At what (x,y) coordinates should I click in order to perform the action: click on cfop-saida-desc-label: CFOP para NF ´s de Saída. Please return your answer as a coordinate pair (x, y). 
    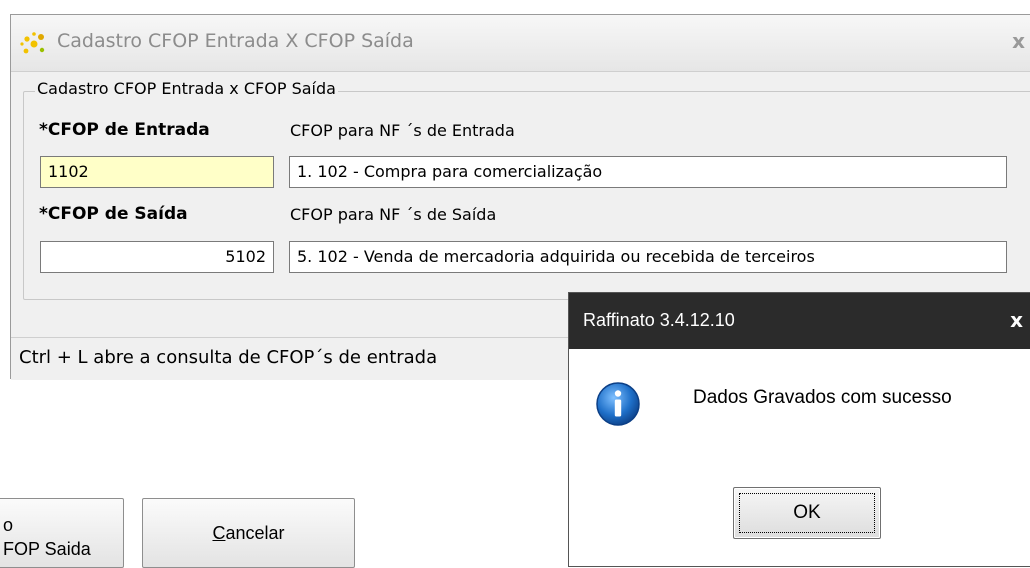
    Looking at the image, I should click on (393, 214).